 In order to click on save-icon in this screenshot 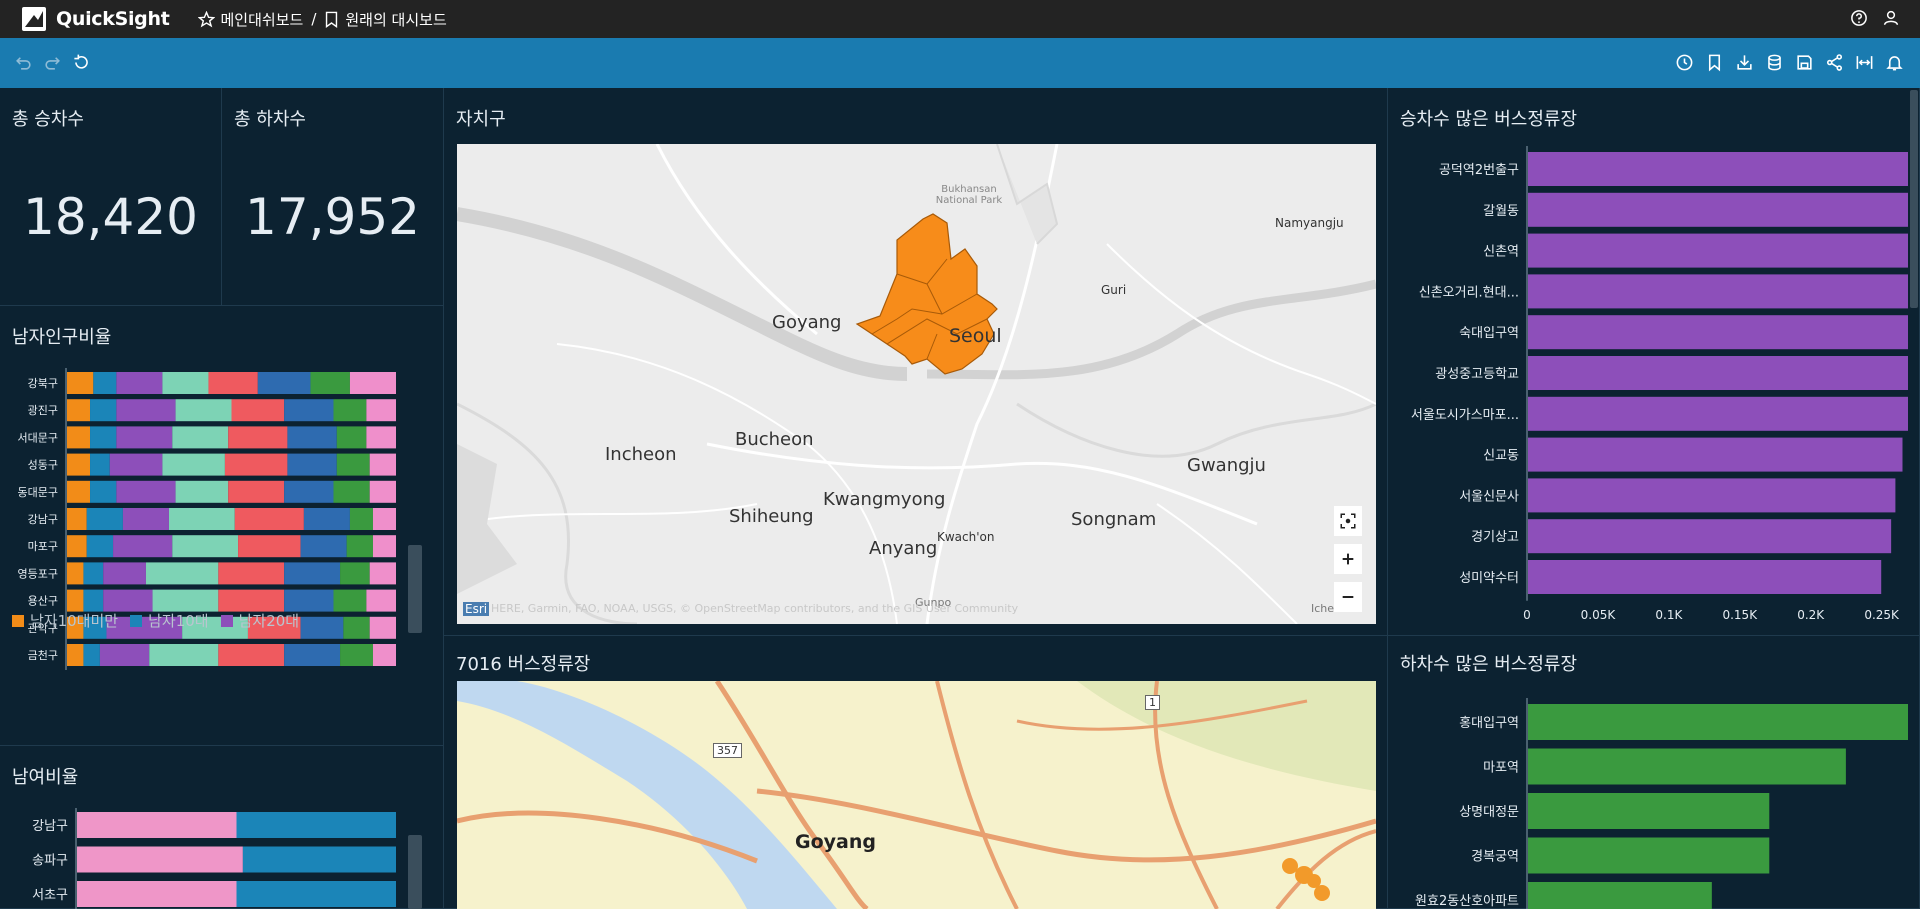, I will do `click(1804, 62)`.